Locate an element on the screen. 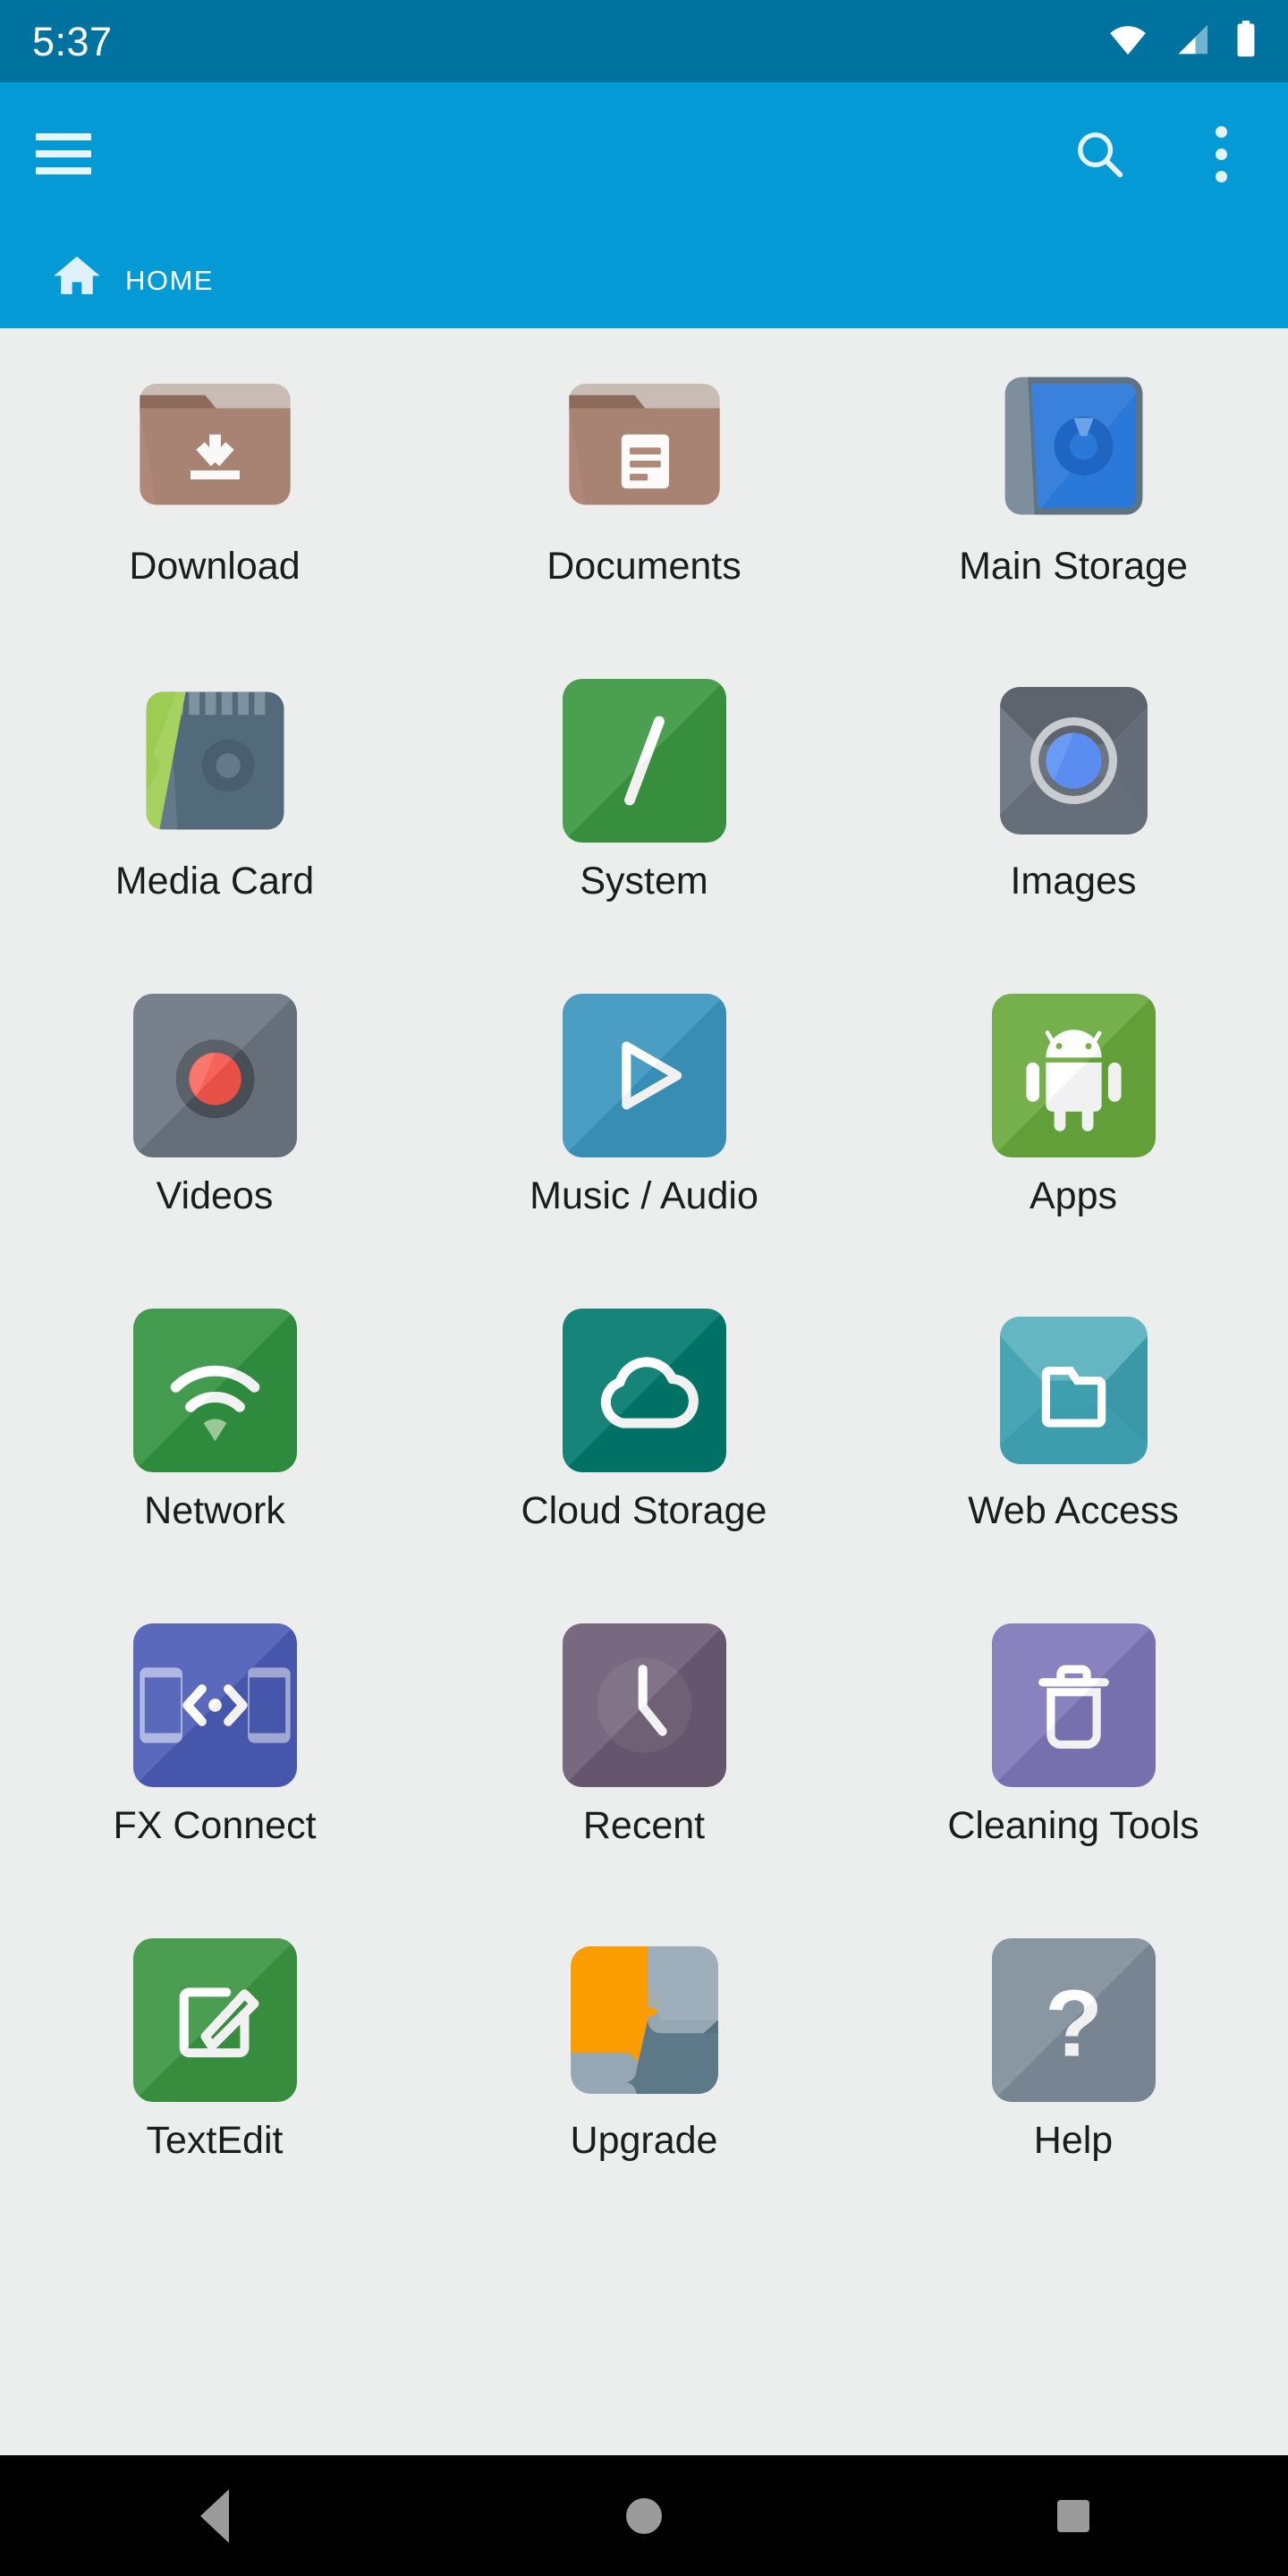 This screenshot has height=2576, width=1288. cellular-signal-icon is located at coordinates (1191, 41).